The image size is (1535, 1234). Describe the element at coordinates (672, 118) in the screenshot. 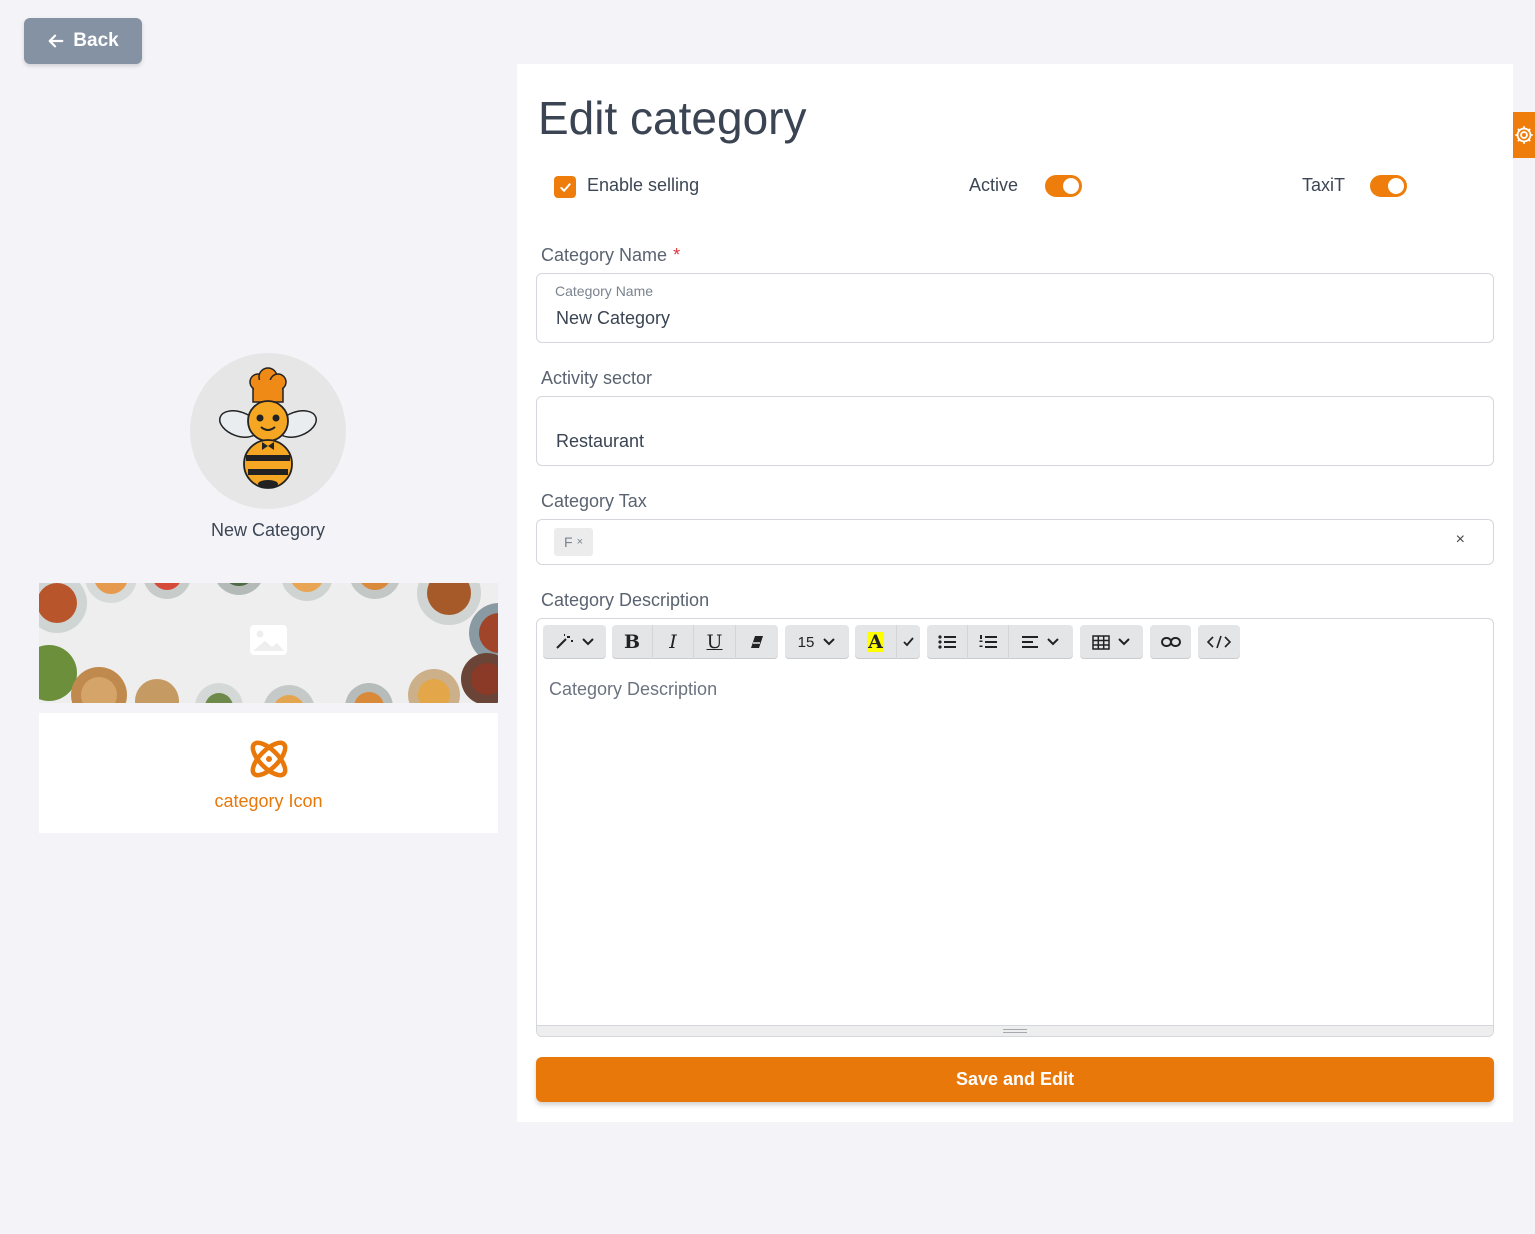

I see `page-title: Edit category` at that location.